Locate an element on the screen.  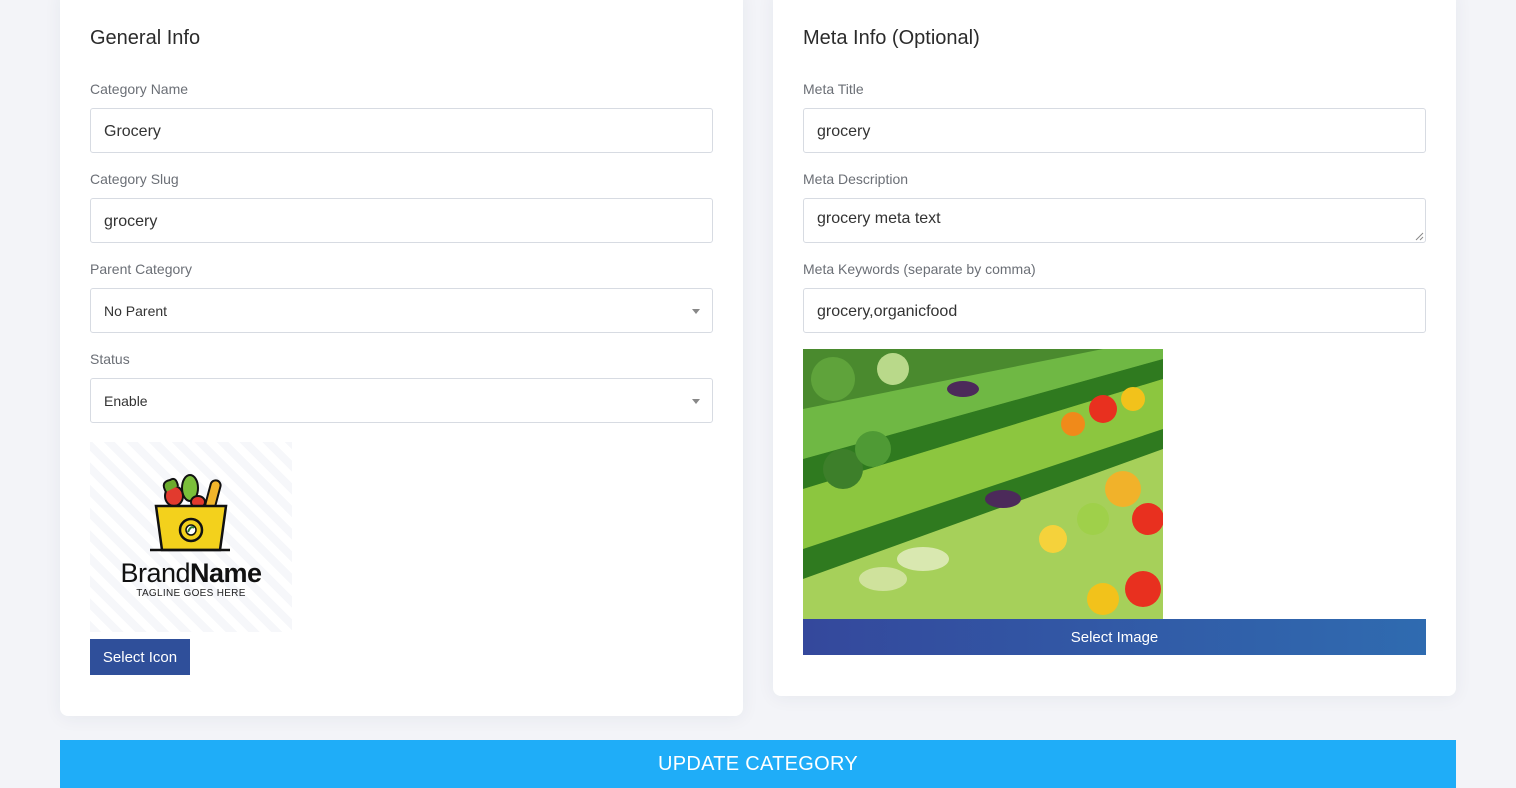
meta-title-input: grocery is located at coordinates (1114, 130).